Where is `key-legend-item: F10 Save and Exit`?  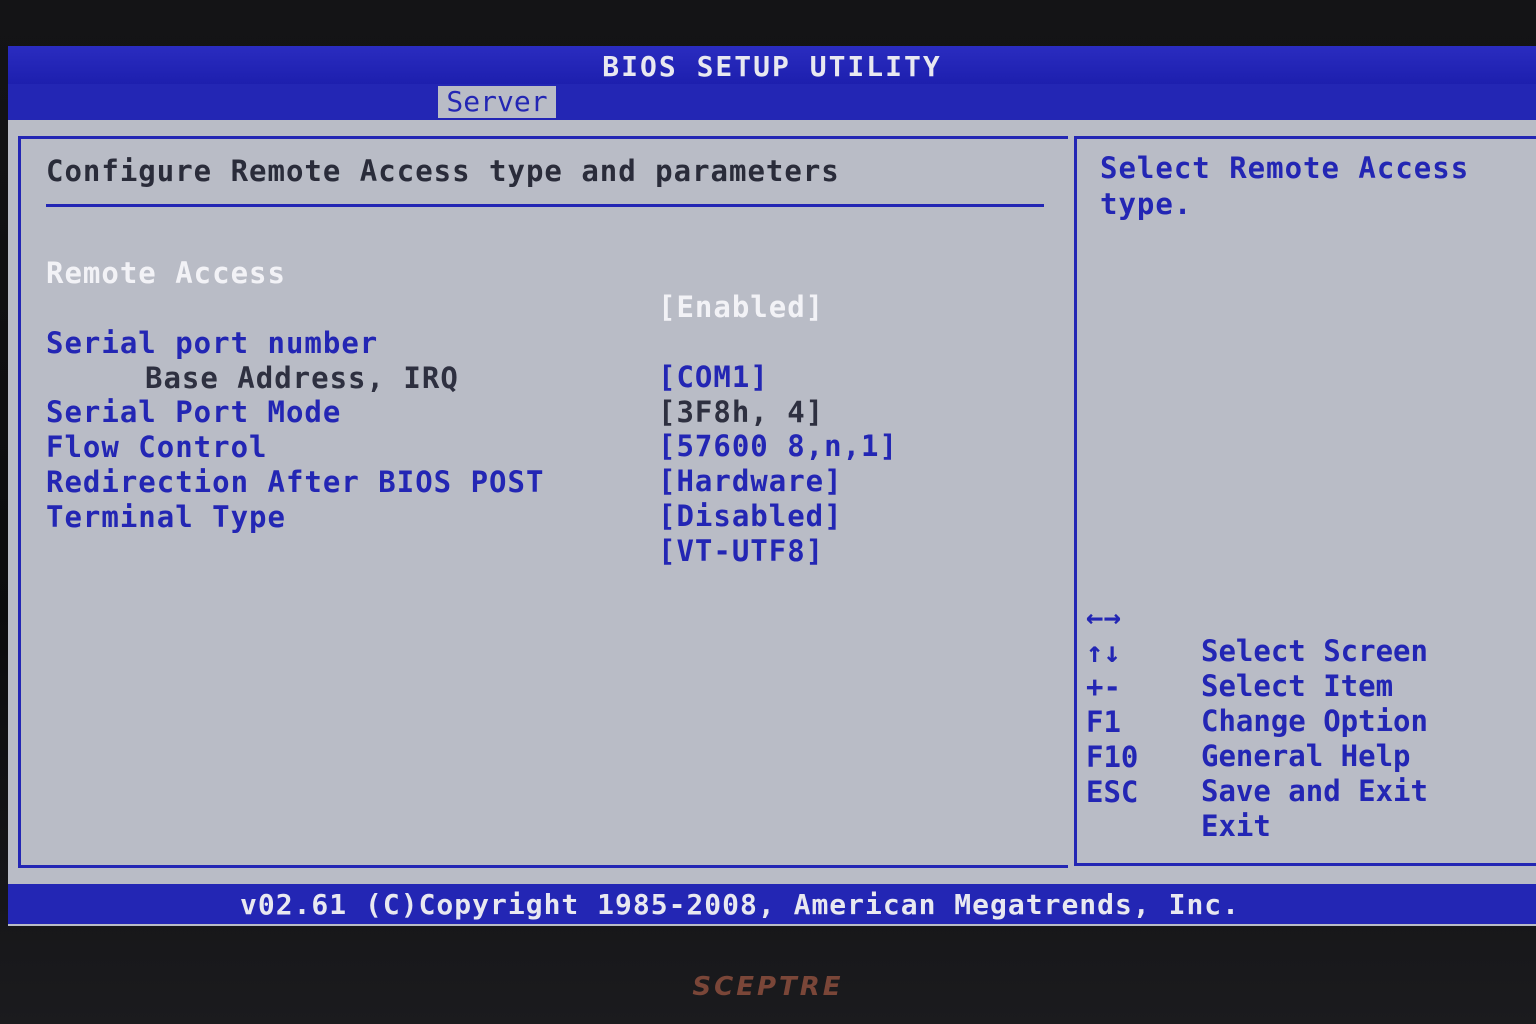 key-legend-item: F10 Save and Exit is located at coordinates (1311, 757).